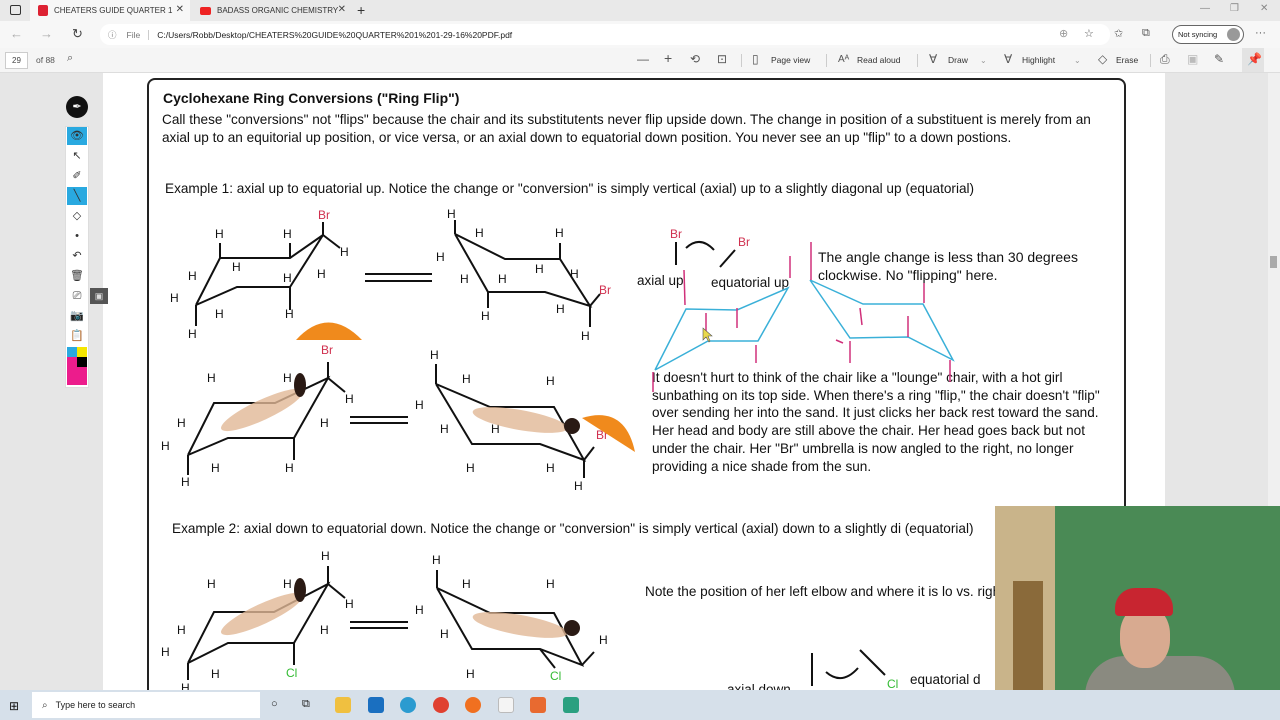  What do you see at coordinates (77, 296) in the screenshot?
I see `whiteboard-icon: ⎚` at bounding box center [77, 296].